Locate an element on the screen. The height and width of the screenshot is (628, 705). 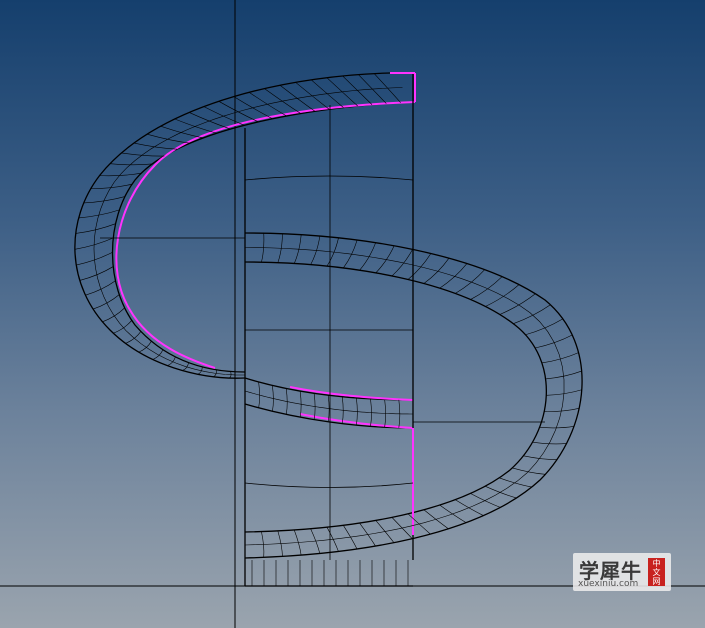
watermark-badge-char: 文 is located at coordinates (656, 572).